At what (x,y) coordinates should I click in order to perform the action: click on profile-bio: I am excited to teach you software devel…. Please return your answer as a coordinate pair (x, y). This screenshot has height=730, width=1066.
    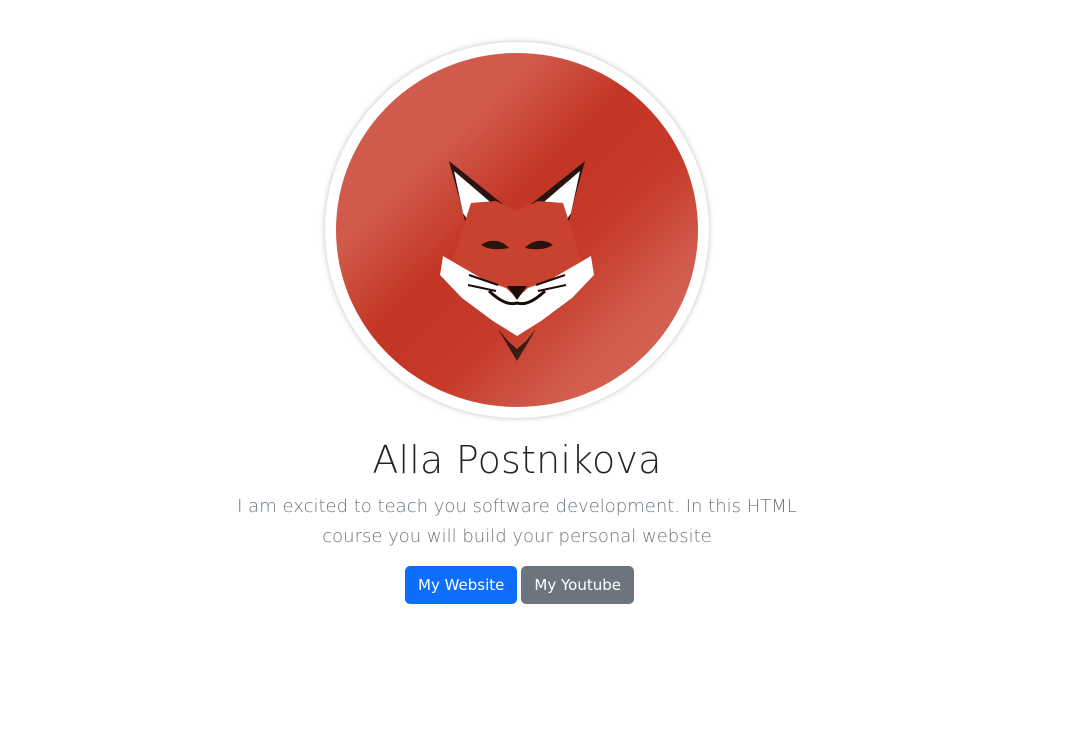
    Looking at the image, I should click on (517, 521).